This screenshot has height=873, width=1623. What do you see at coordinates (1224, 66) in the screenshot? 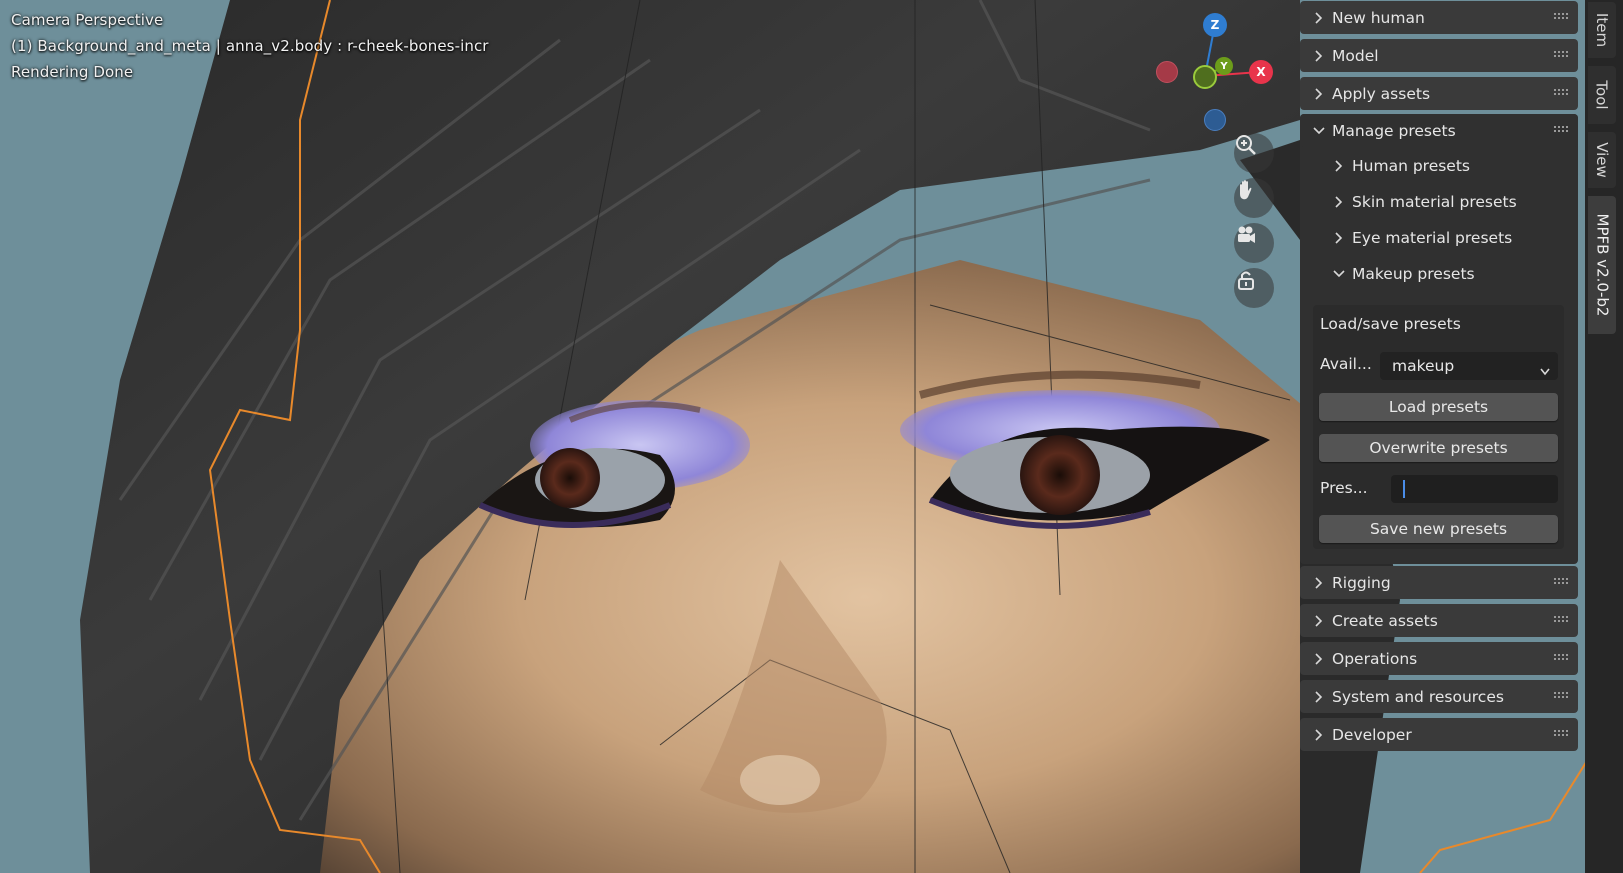
I see `gizmo-y-axis: Y` at bounding box center [1224, 66].